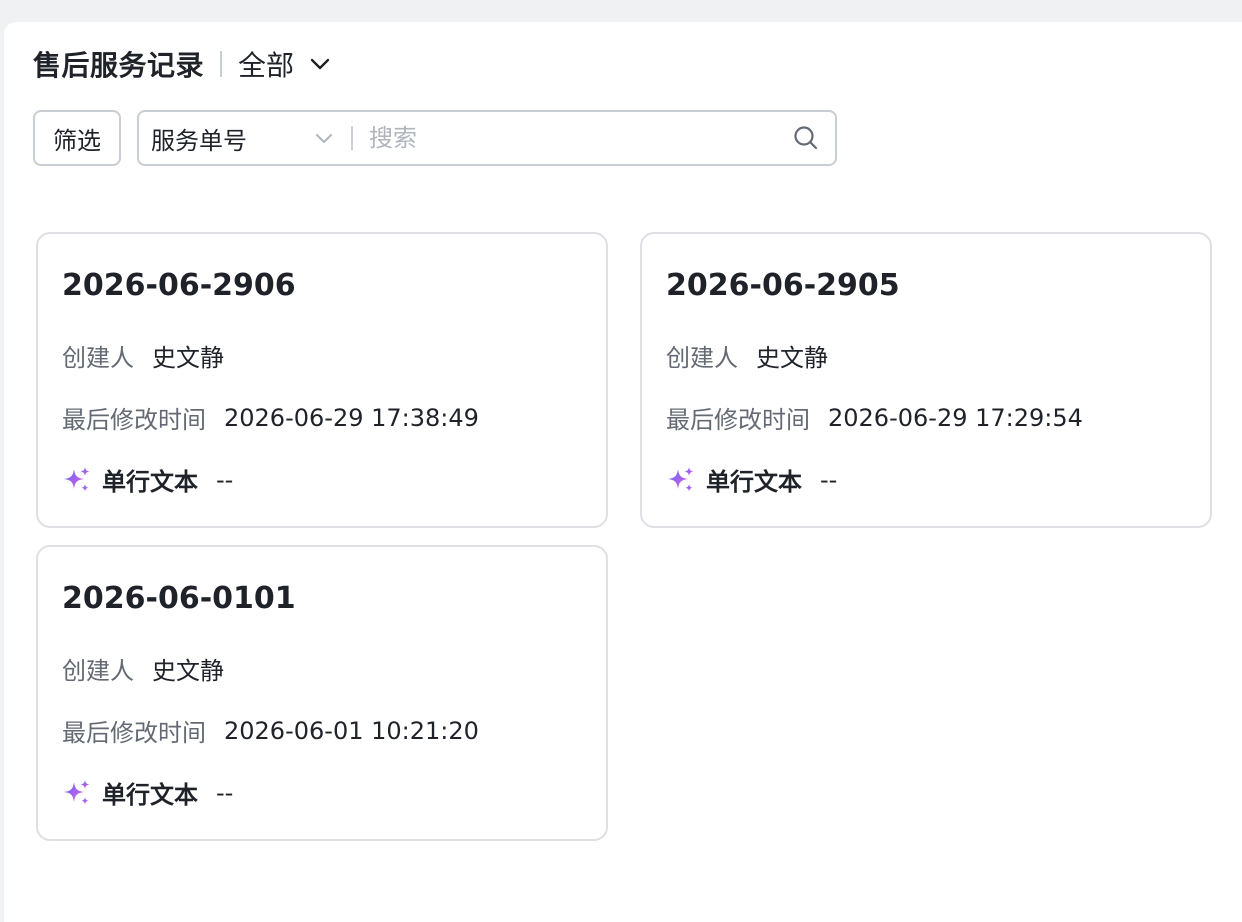  What do you see at coordinates (266, 65) in the screenshot?
I see `scope-label: 全部` at bounding box center [266, 65].